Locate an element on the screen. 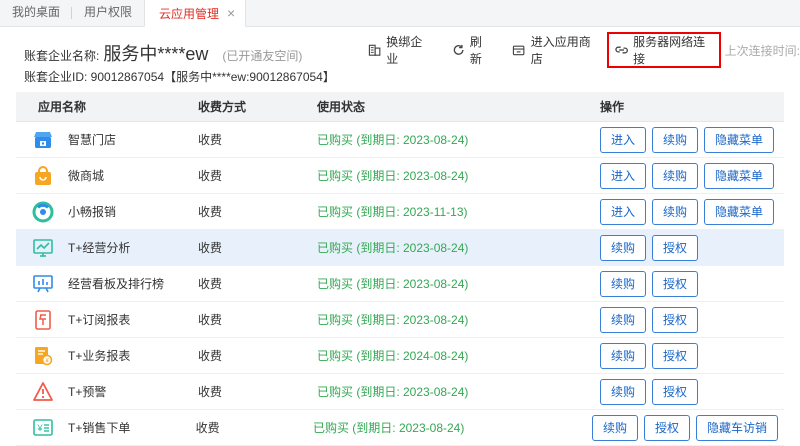  app-name: 智慧门店 is located at coordinates (92, 140).